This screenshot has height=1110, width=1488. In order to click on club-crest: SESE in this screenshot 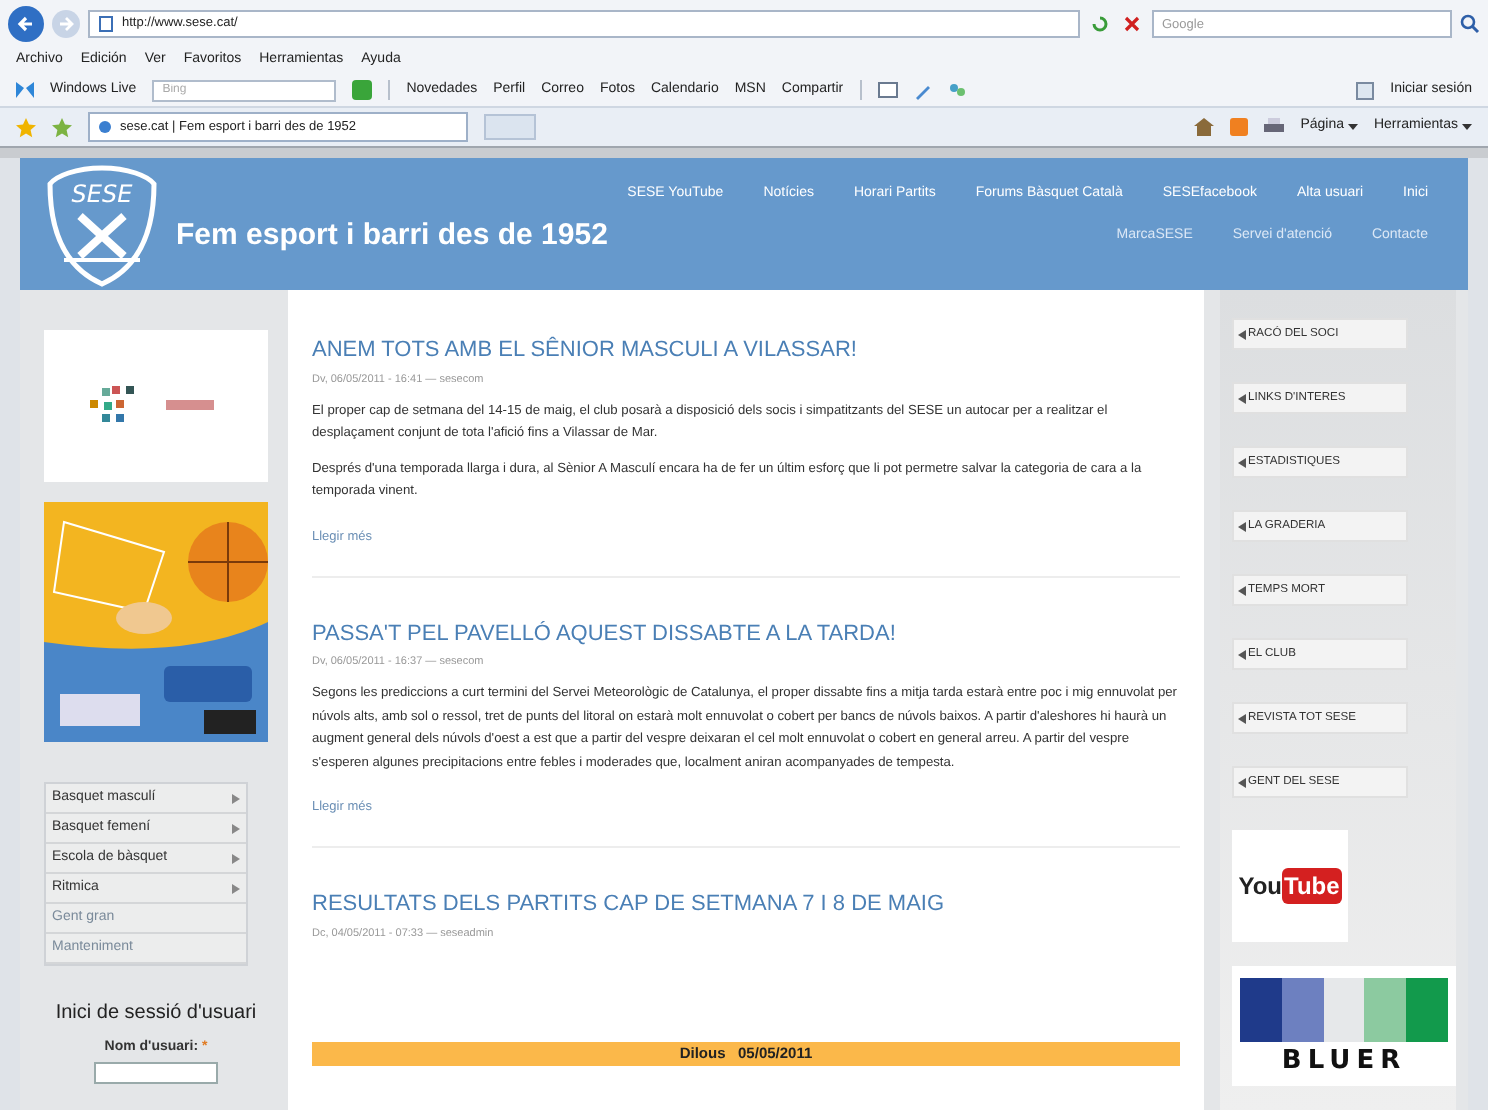, I will do `click(102, 226)`.